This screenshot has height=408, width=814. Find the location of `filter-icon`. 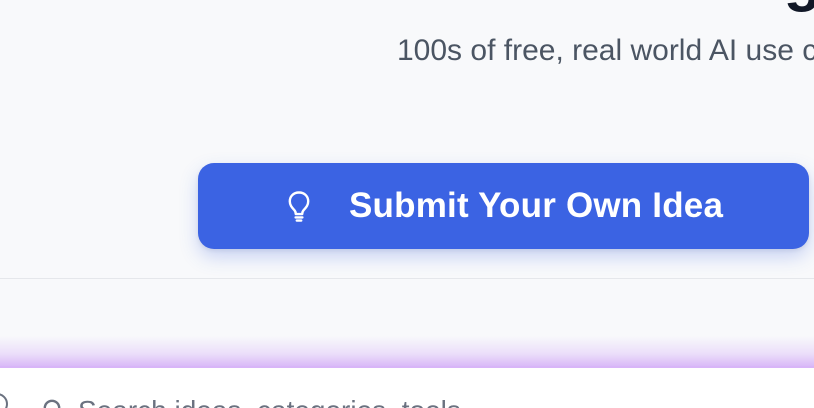

filter-icon is located at coordinates (4, 400).